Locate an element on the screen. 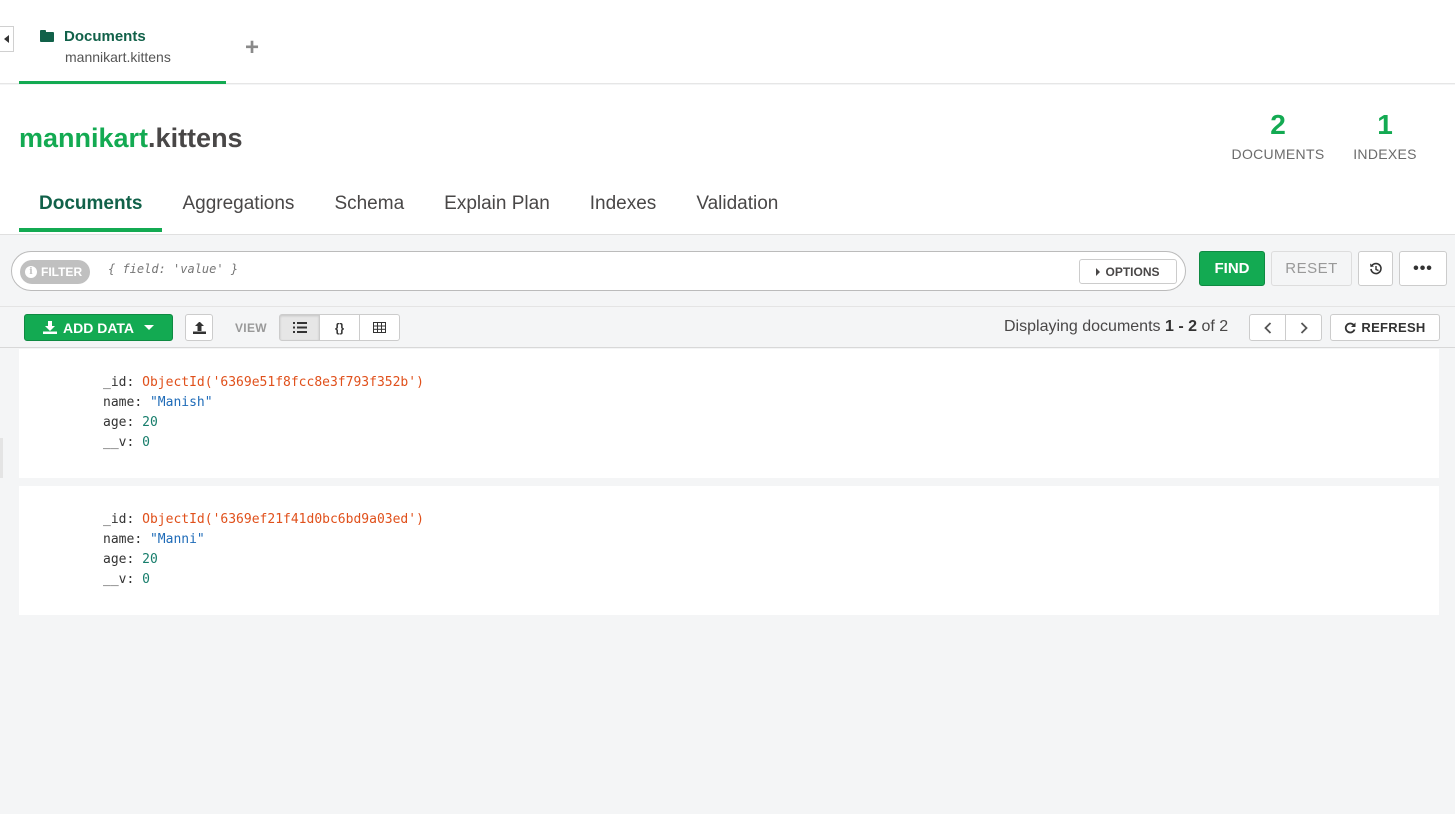  export-icon is located at coordinates (199, 327).